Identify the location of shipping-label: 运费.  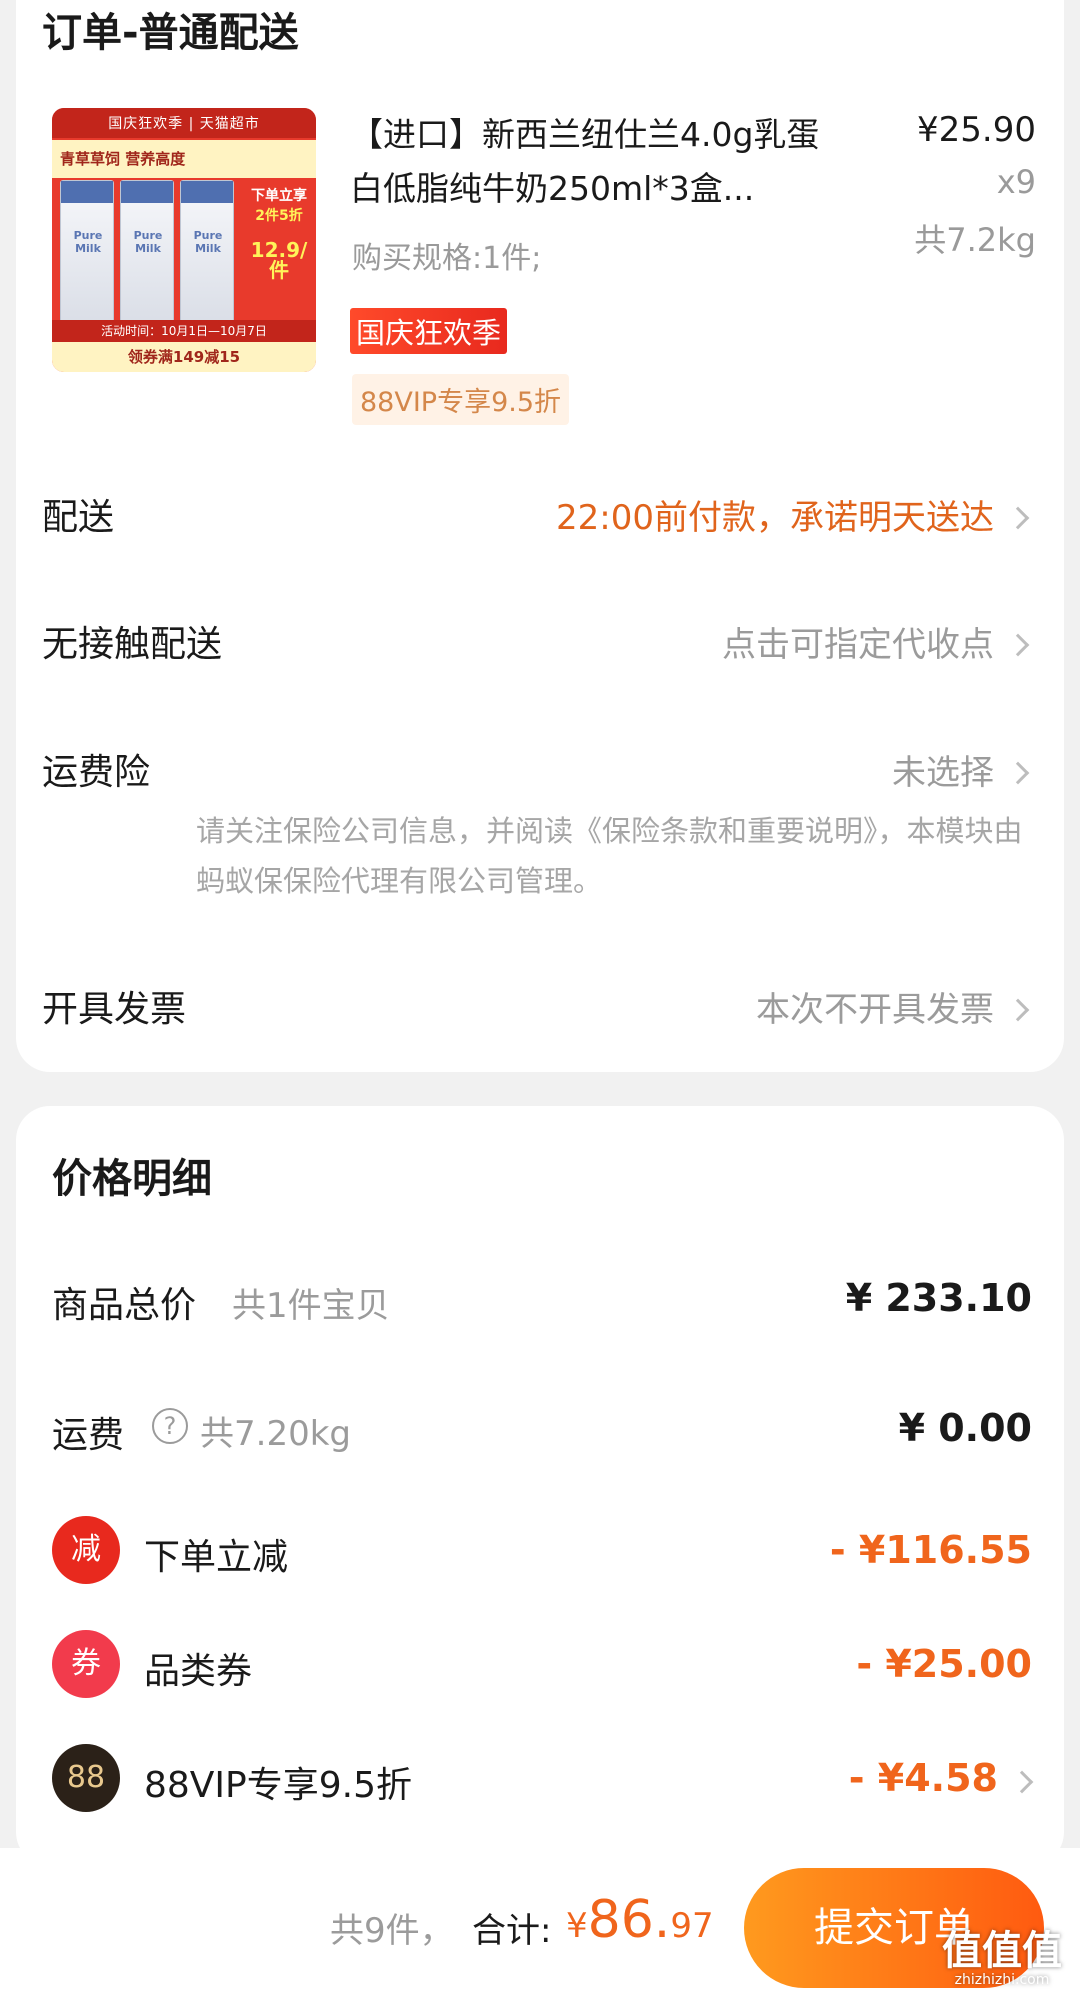
(88, 1435).